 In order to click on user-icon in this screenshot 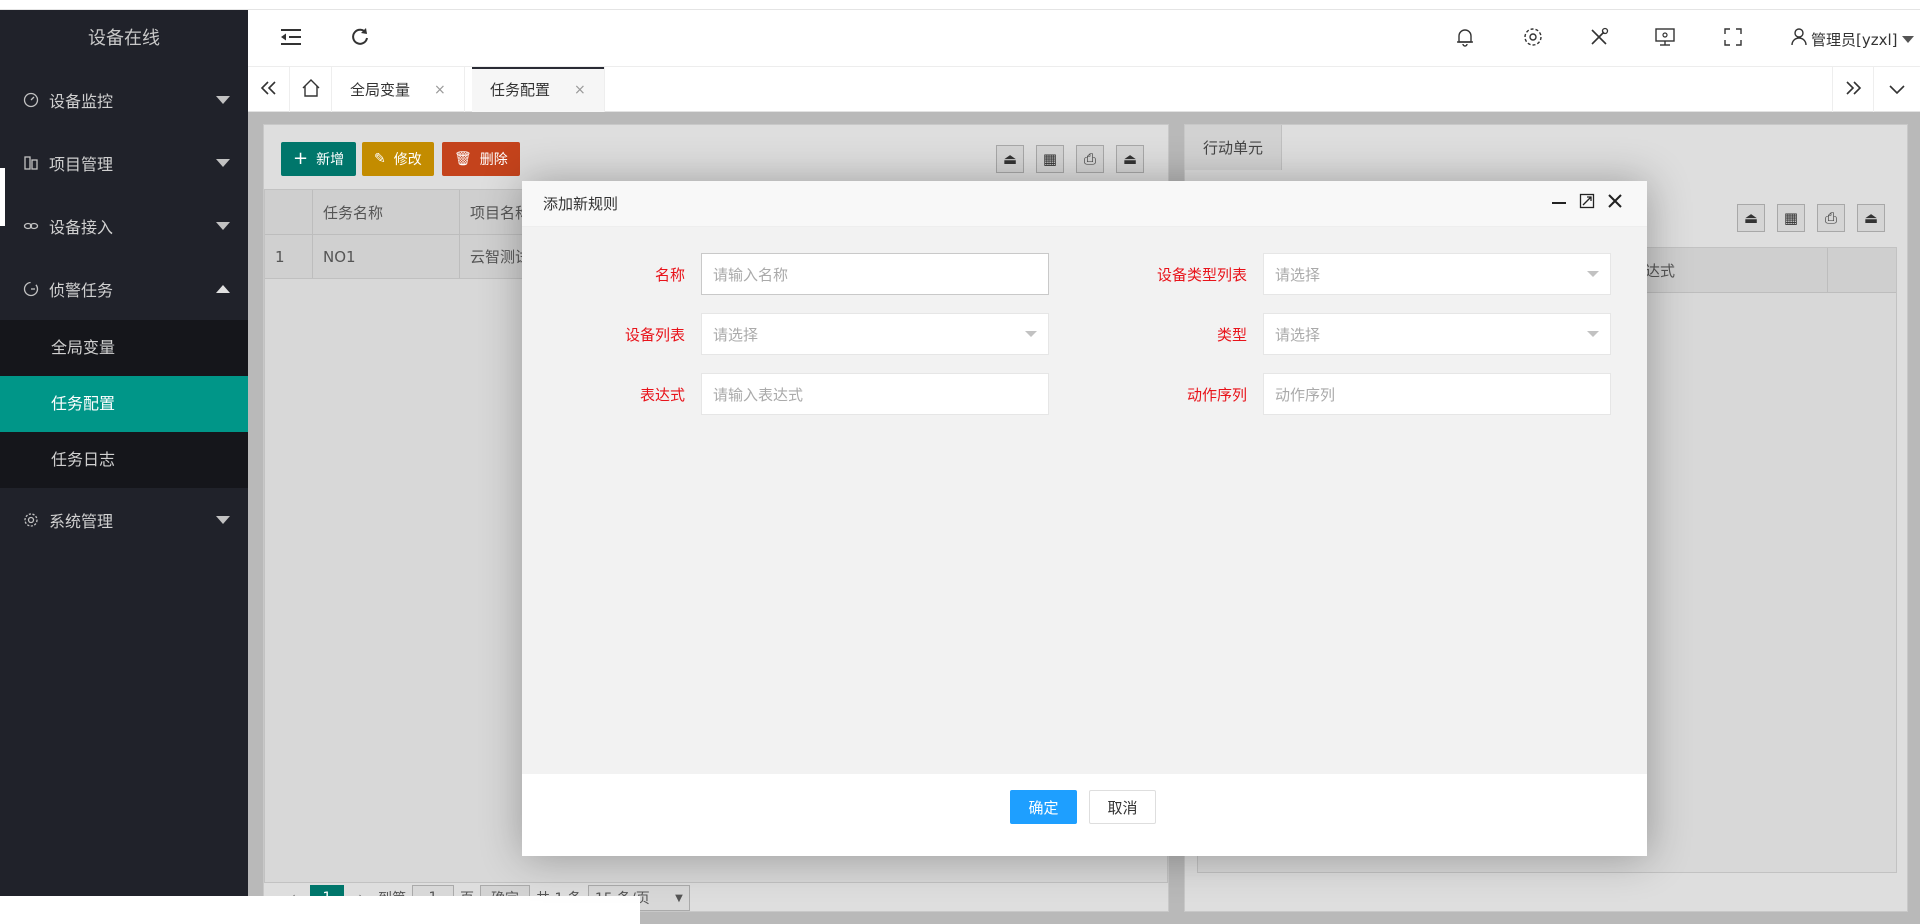, I will do `click(1799, 39)`.